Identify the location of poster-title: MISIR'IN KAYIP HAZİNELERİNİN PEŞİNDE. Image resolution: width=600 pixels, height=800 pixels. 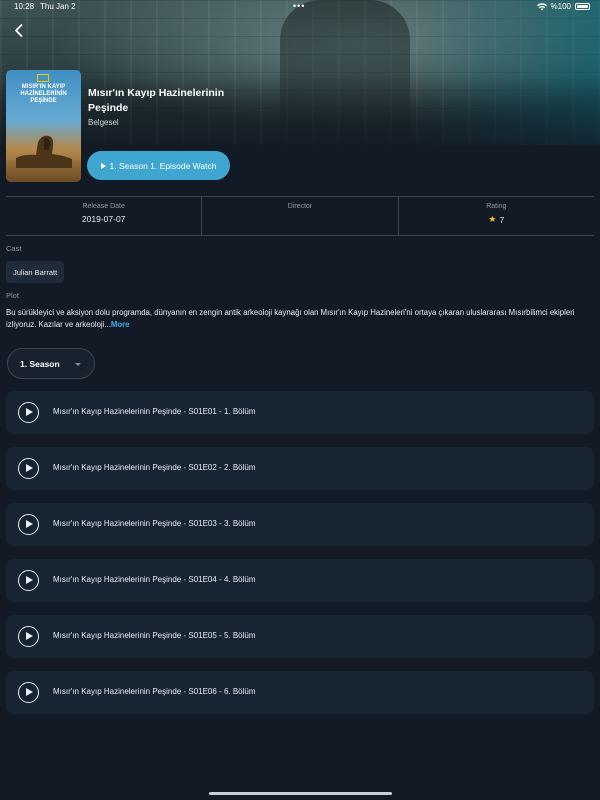
(43, 94).